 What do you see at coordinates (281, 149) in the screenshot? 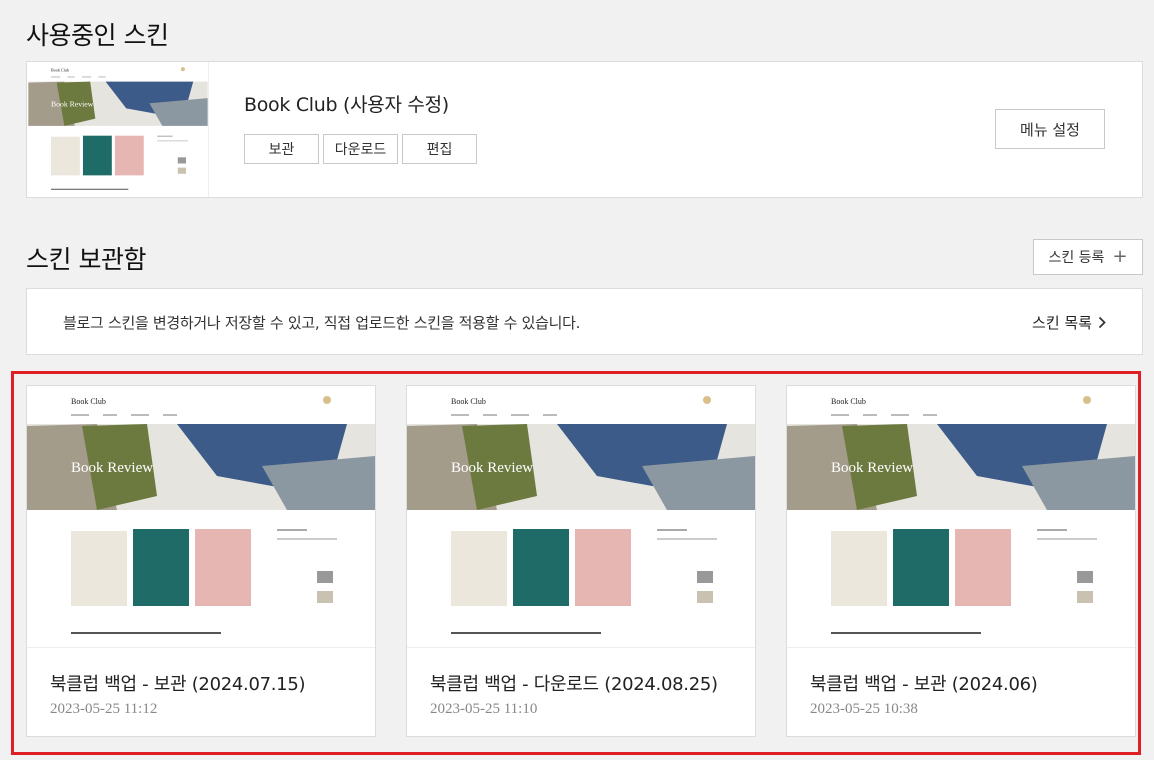
I see `archive-button: 보관` at bounding box center [281, 149].